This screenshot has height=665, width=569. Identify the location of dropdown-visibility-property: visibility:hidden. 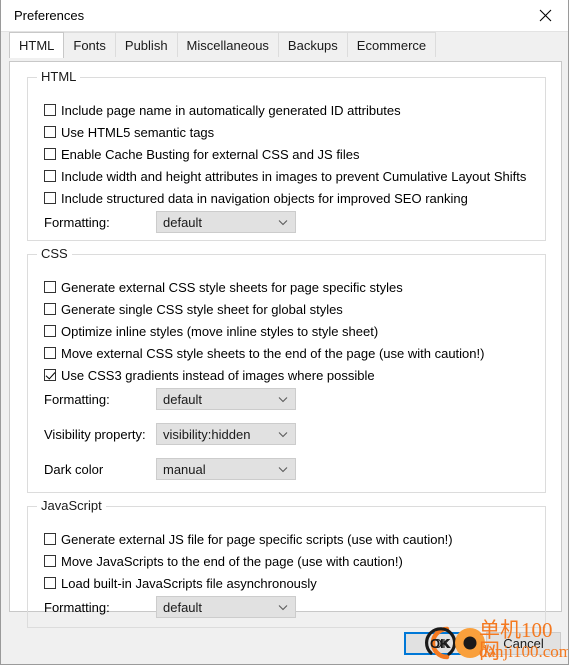
(226, 434).